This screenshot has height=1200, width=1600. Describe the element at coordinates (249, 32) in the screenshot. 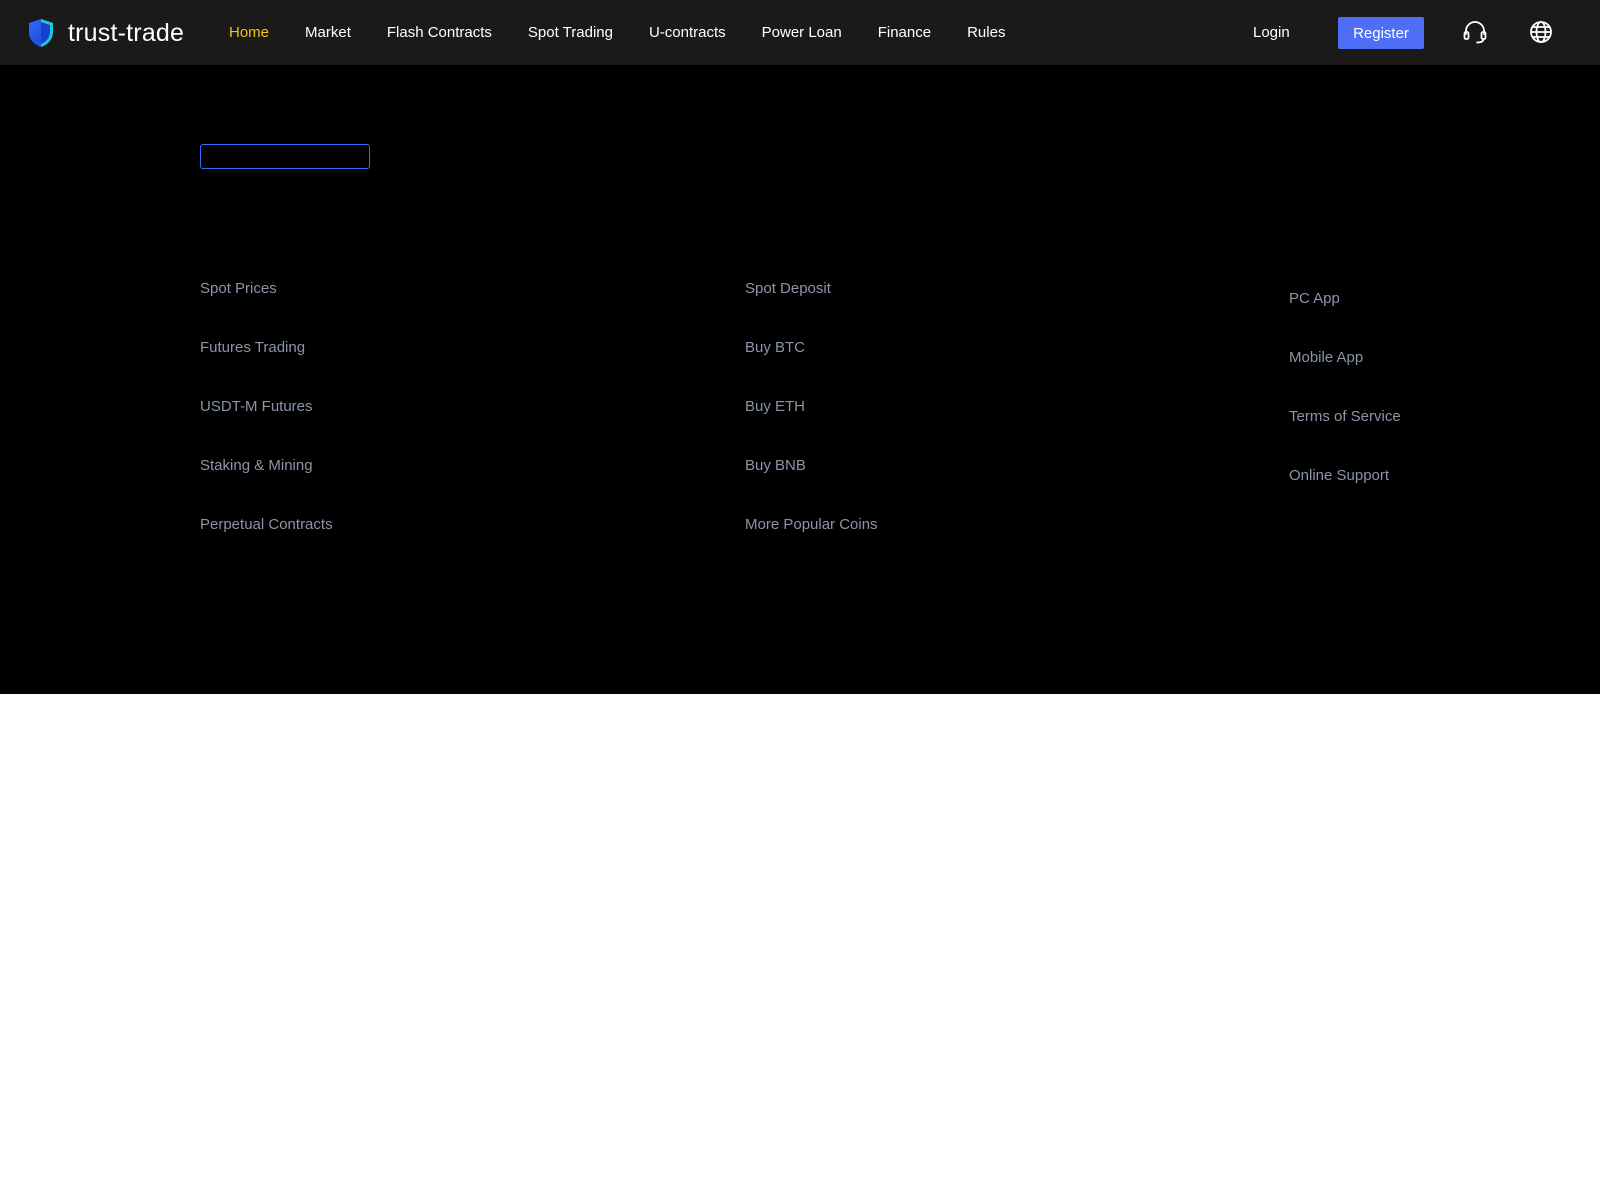

I see `nav-item-home: Home` at that location.